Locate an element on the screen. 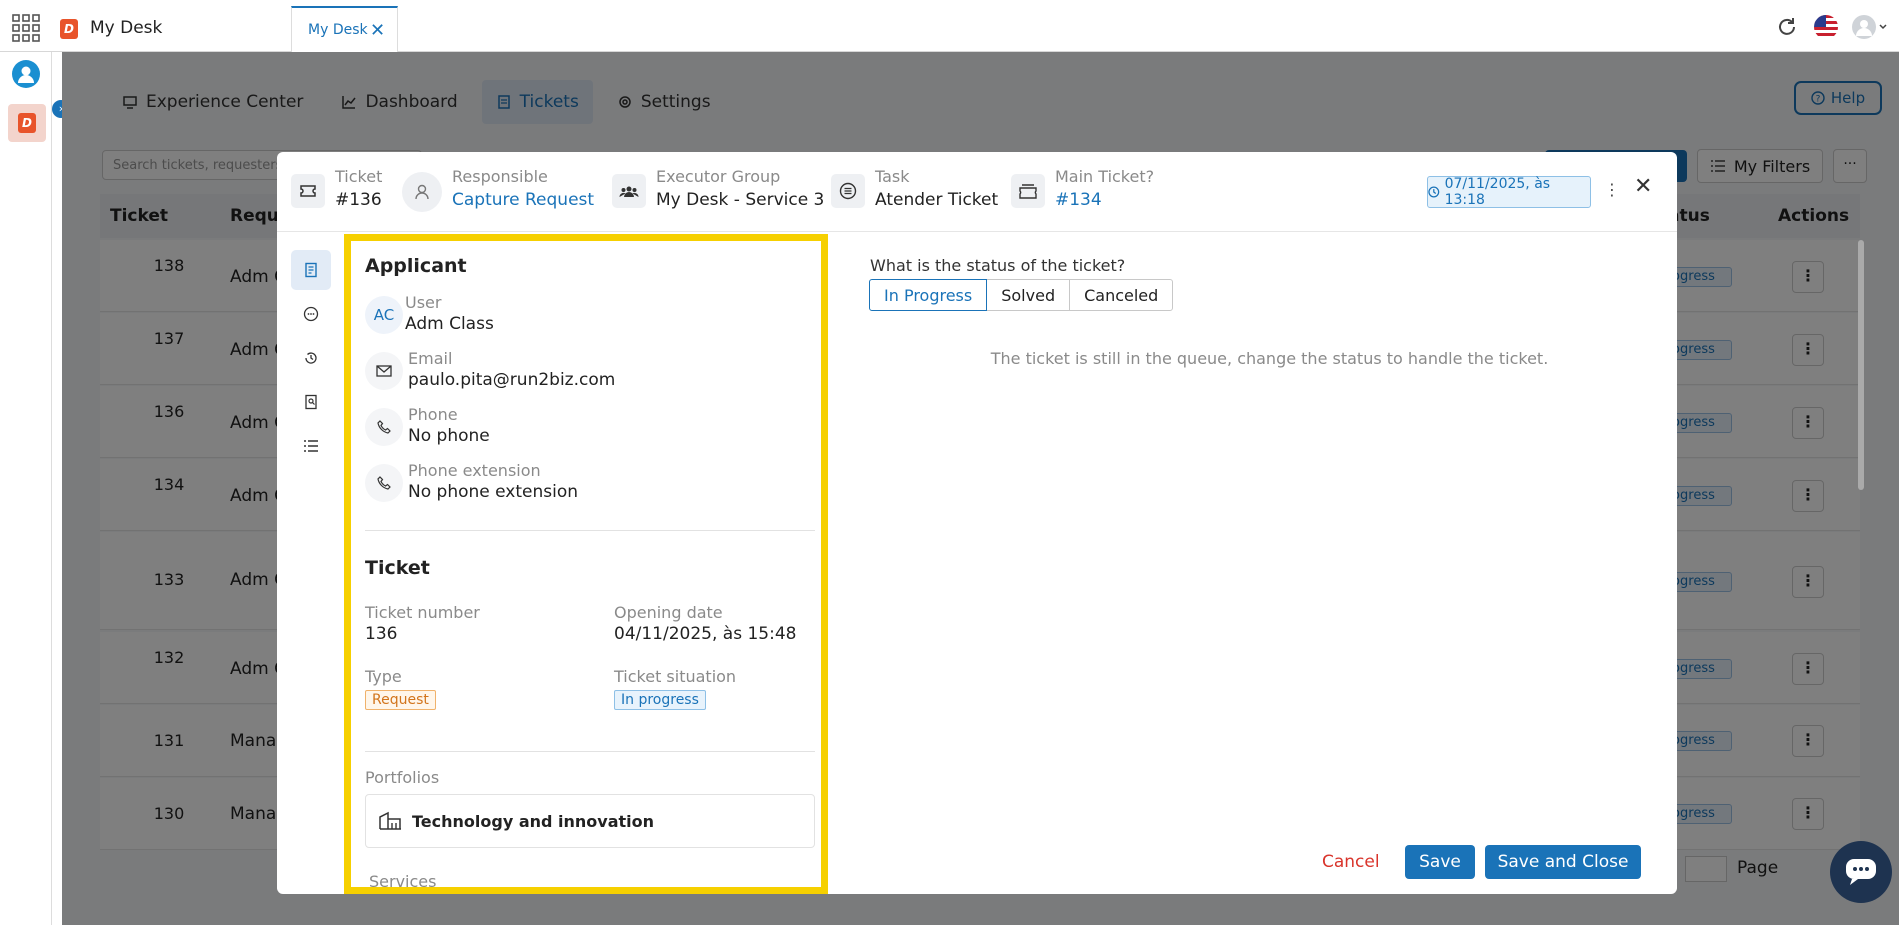 This screenshot has height=925, width=1899. list-icon is located at coordinates (311, 446).